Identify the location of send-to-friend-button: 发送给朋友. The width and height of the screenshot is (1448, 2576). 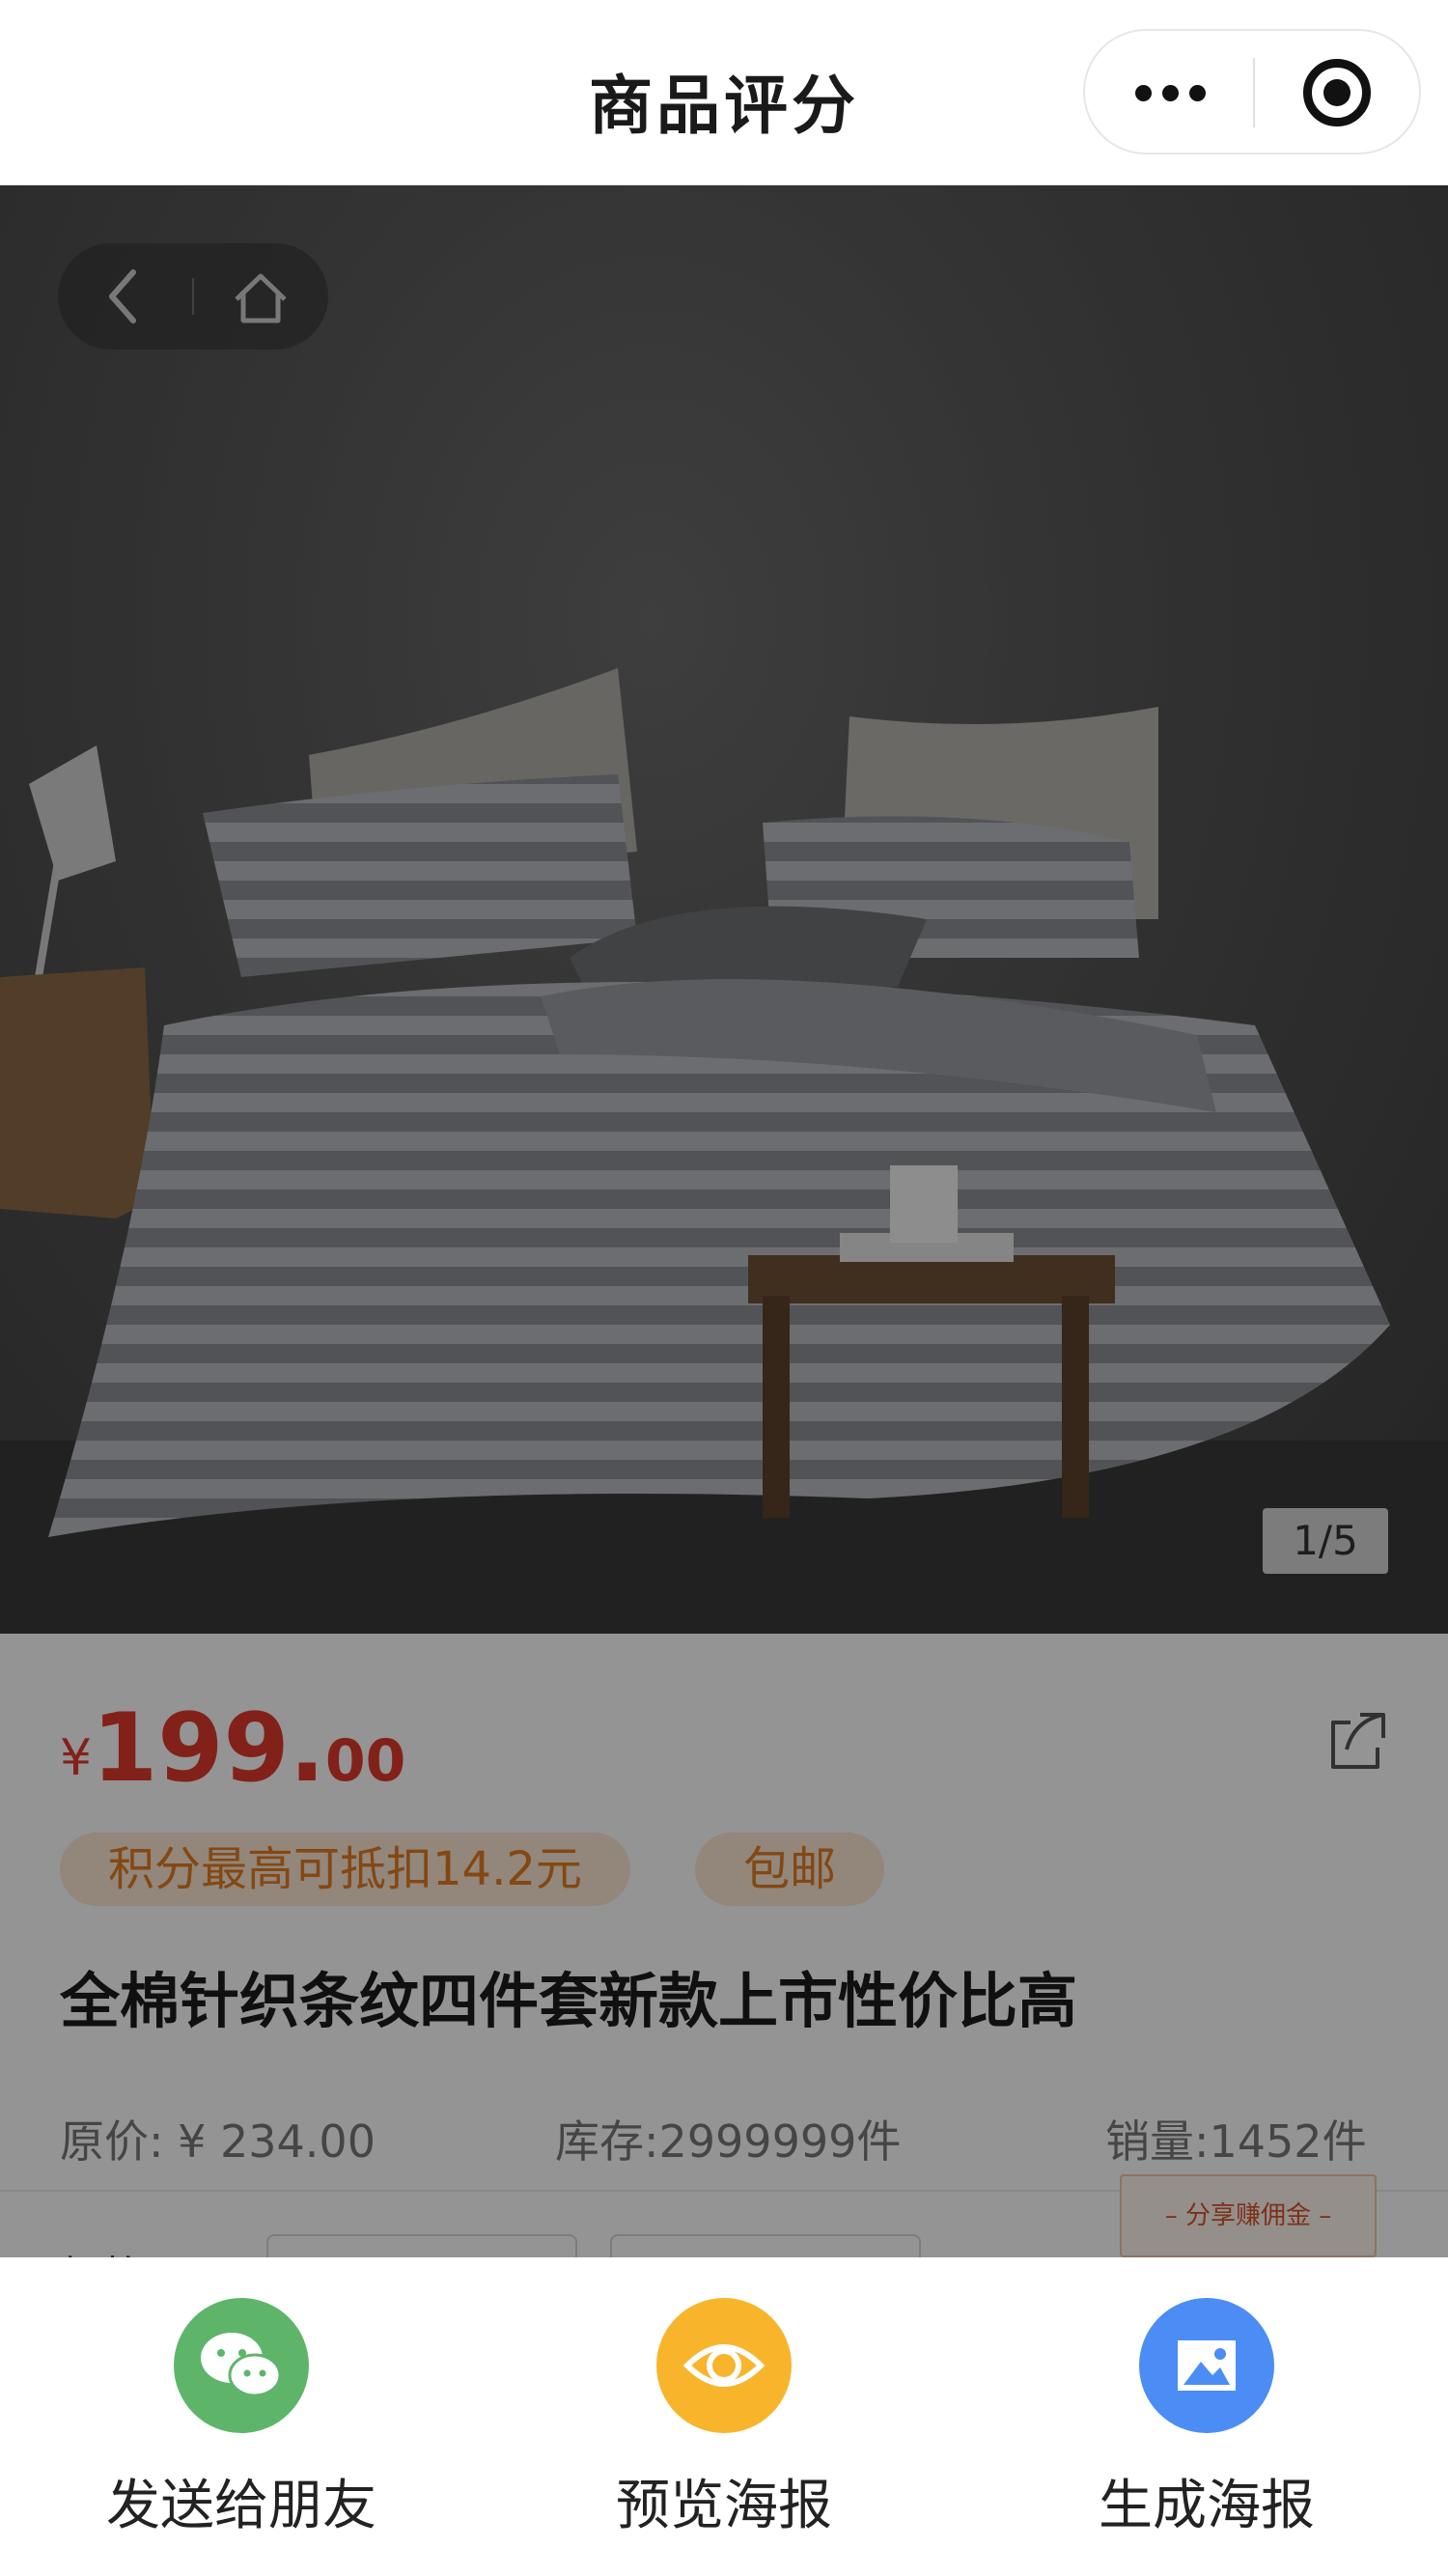
(242, 2424).